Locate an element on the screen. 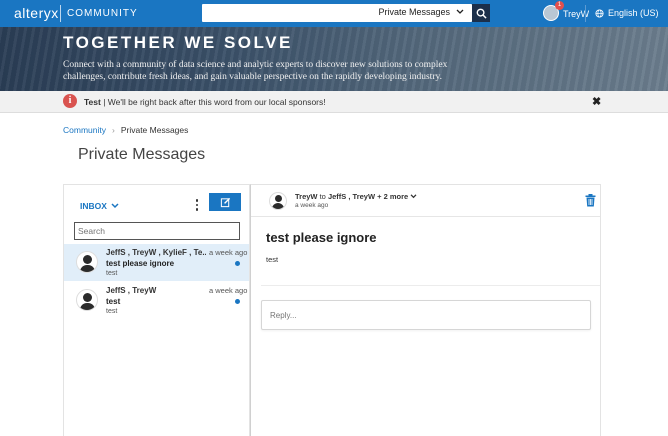  thread-time: a week ago is located at coordinates (312, 205).